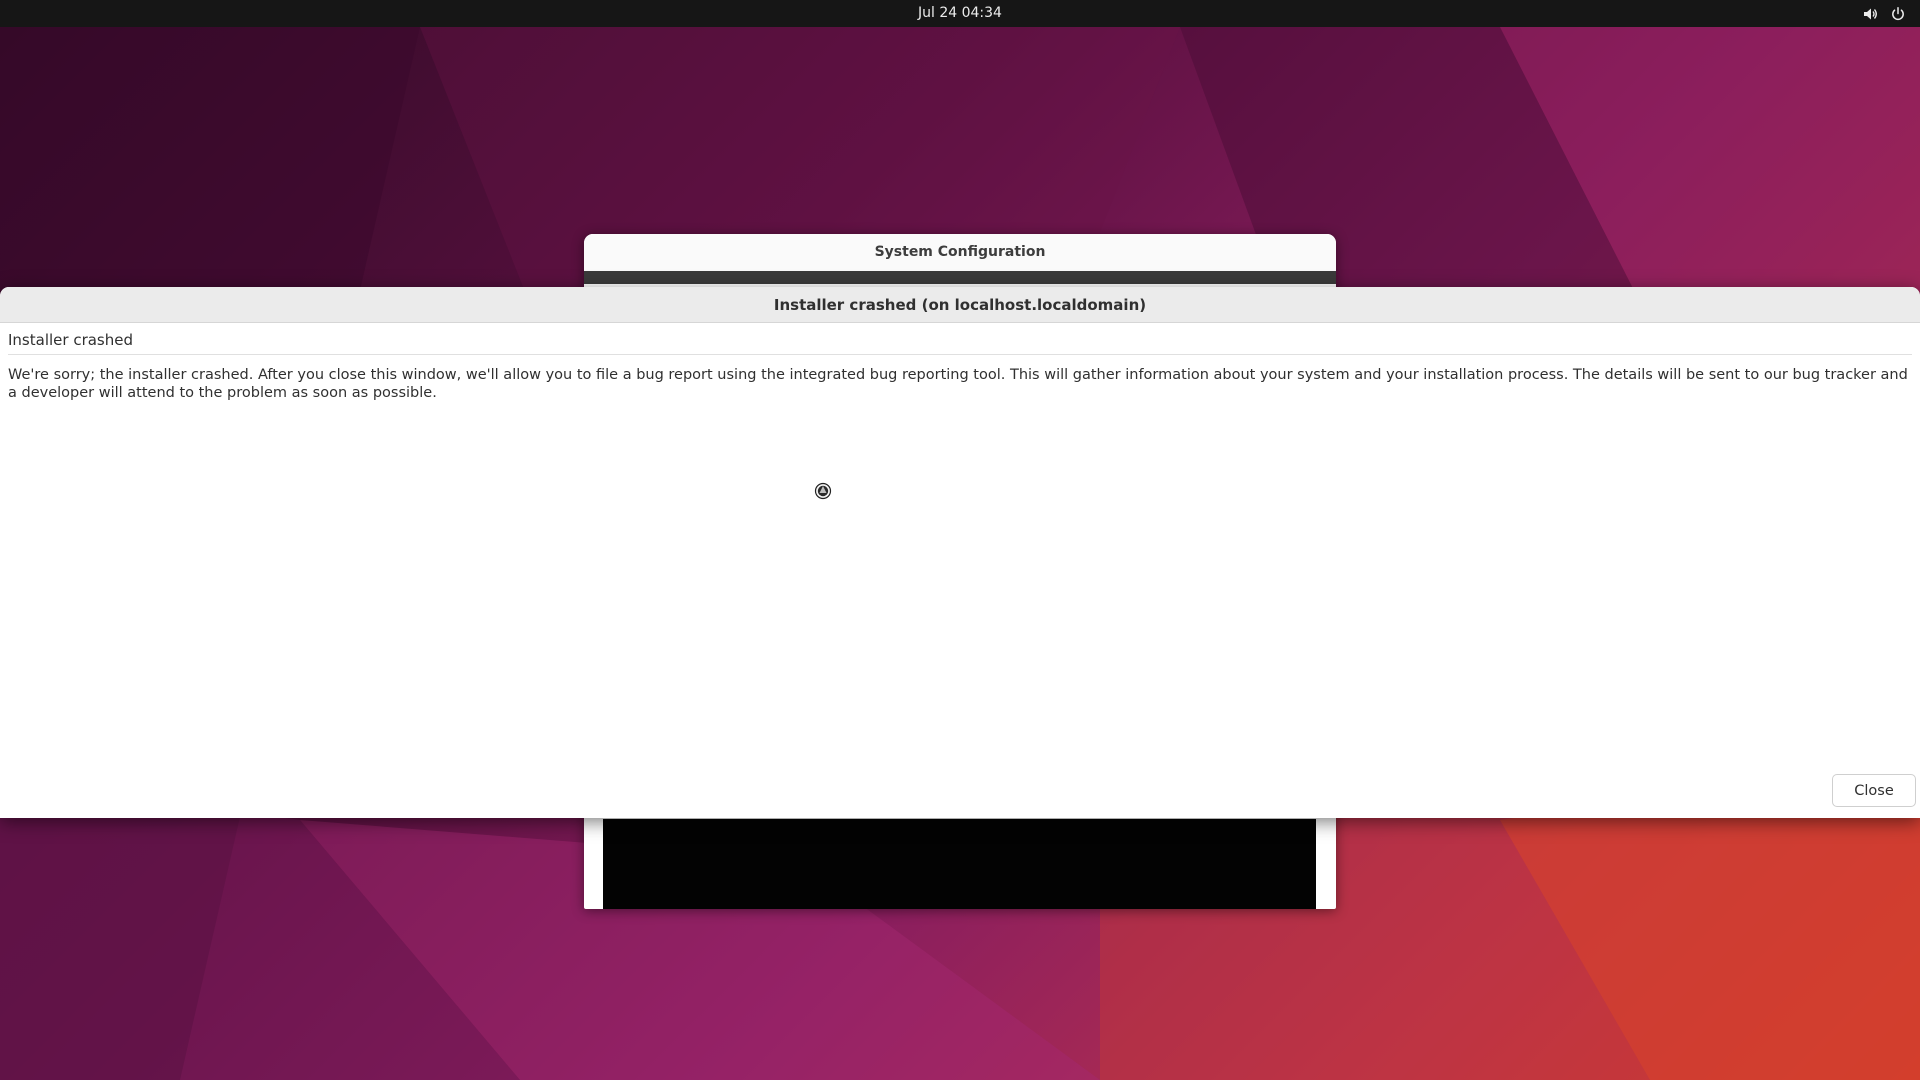 The image size is (1920, 1080). What do you see at coordinates (1874, 790) in the screenshot?
I see `close-button: Close` at bounding box center [1874, 790].